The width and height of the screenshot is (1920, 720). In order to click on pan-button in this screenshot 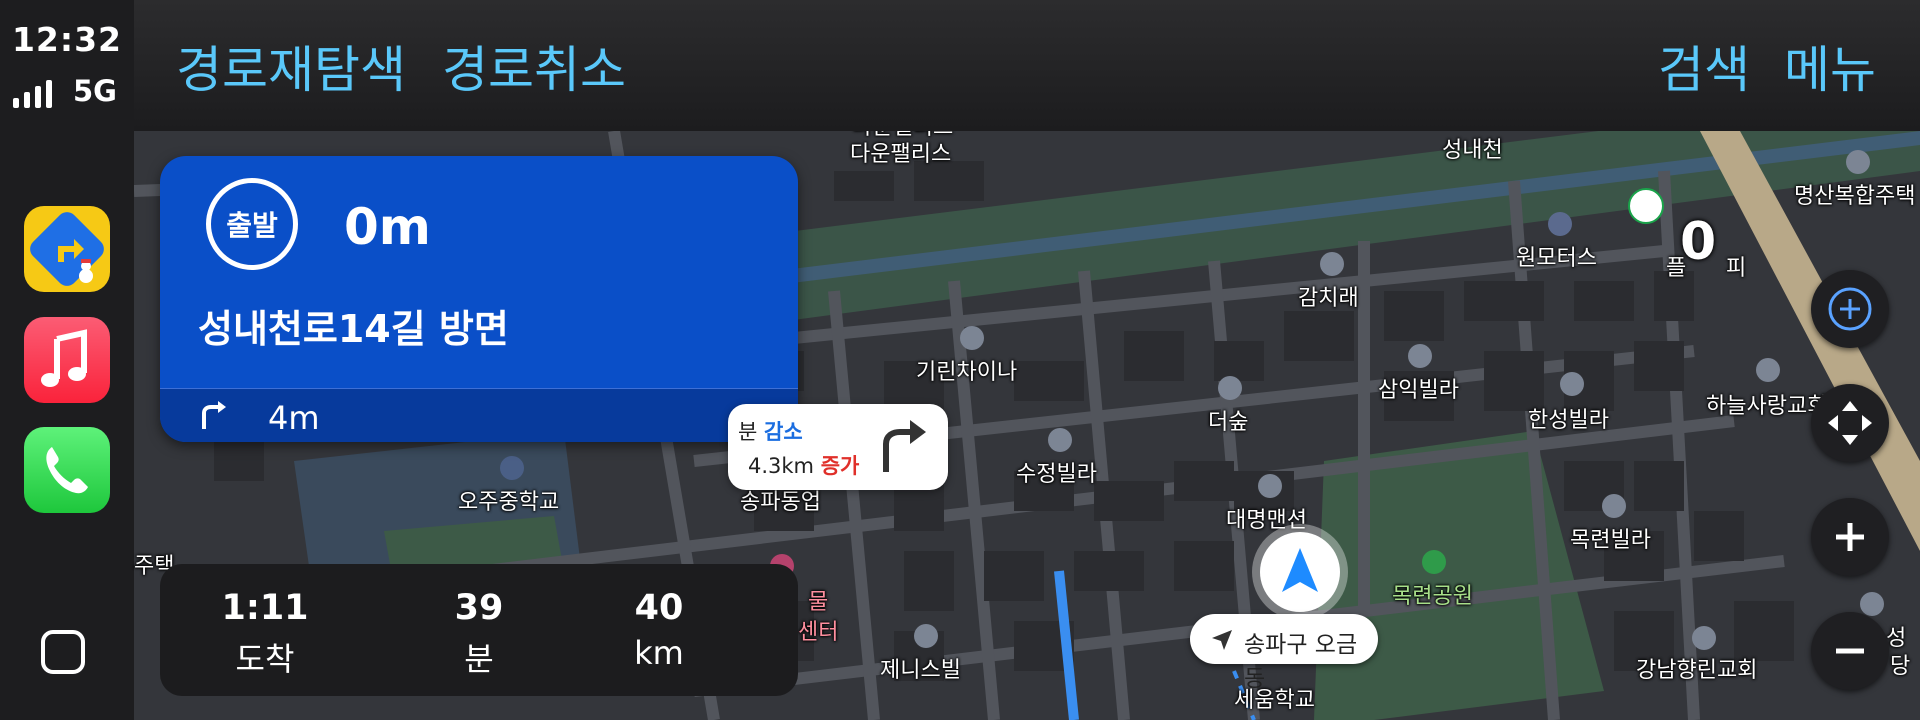, I will do `click(1850, 423)`.